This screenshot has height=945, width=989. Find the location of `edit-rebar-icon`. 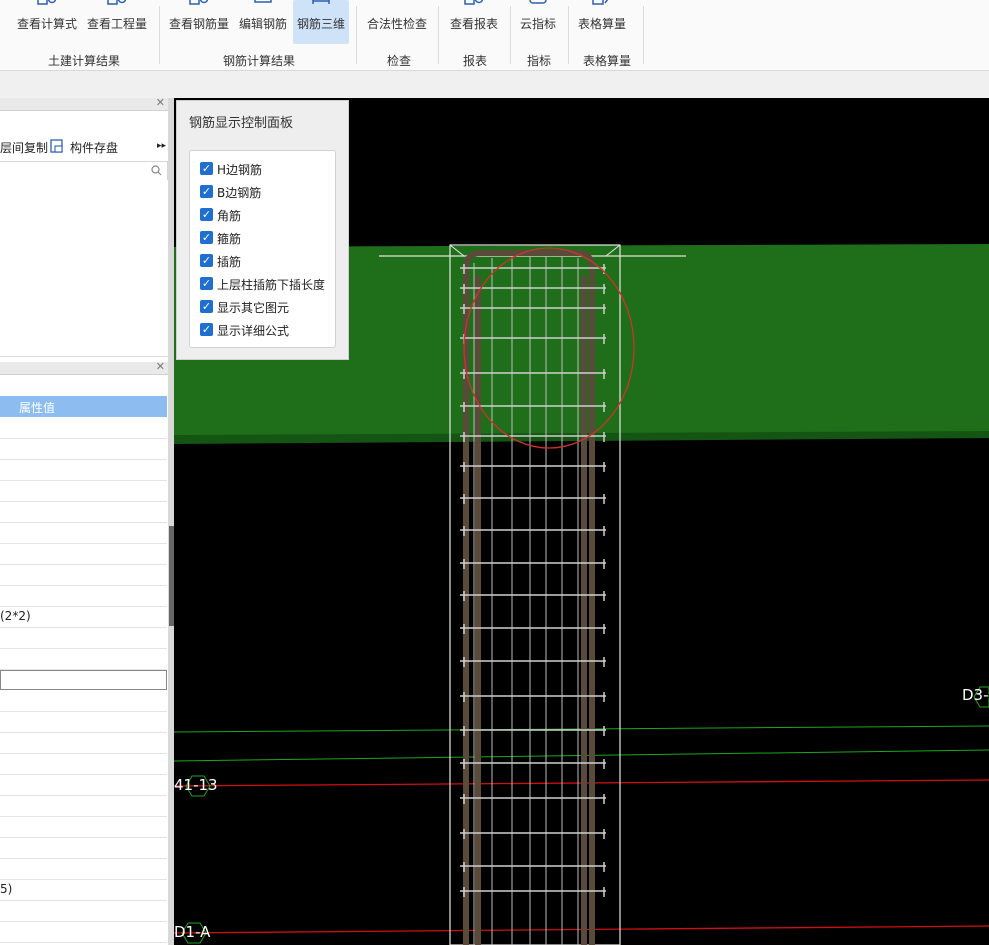

edit-rebar-icon is located at coordinates (263, 1).